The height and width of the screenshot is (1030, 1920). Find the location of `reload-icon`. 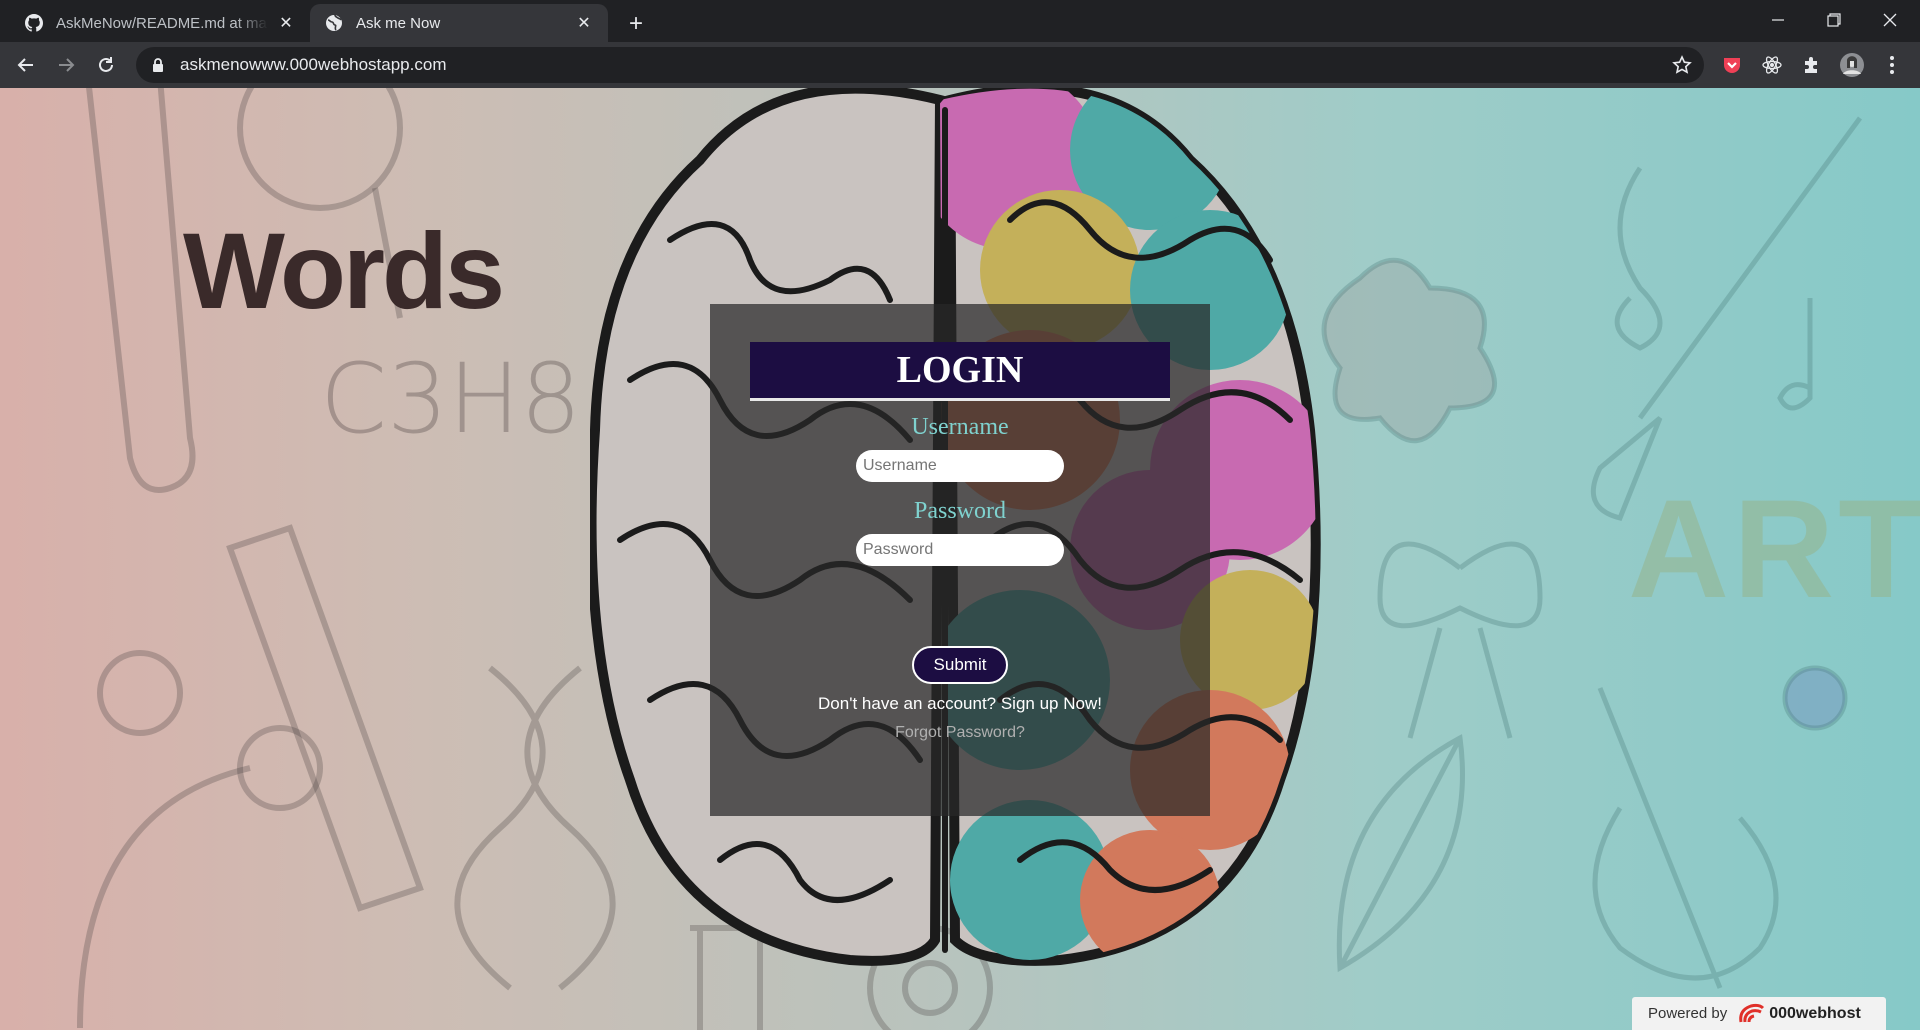

reload-icon is located at coordinates (106, 65).